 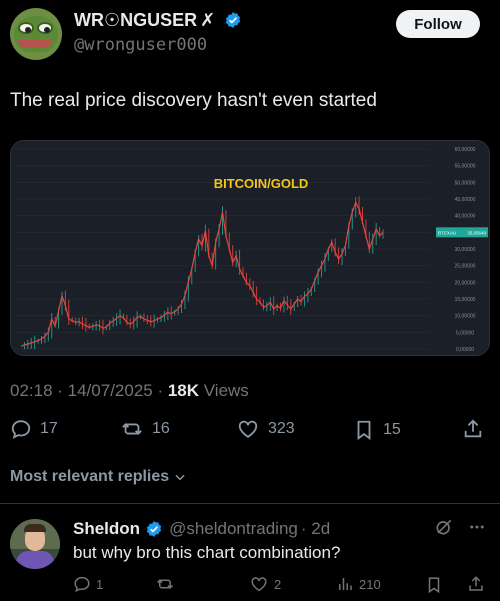 What do you see at coordinates (35, 44) in the screenshot?
I see `frog-mouth` at bounding box center [35, 44].